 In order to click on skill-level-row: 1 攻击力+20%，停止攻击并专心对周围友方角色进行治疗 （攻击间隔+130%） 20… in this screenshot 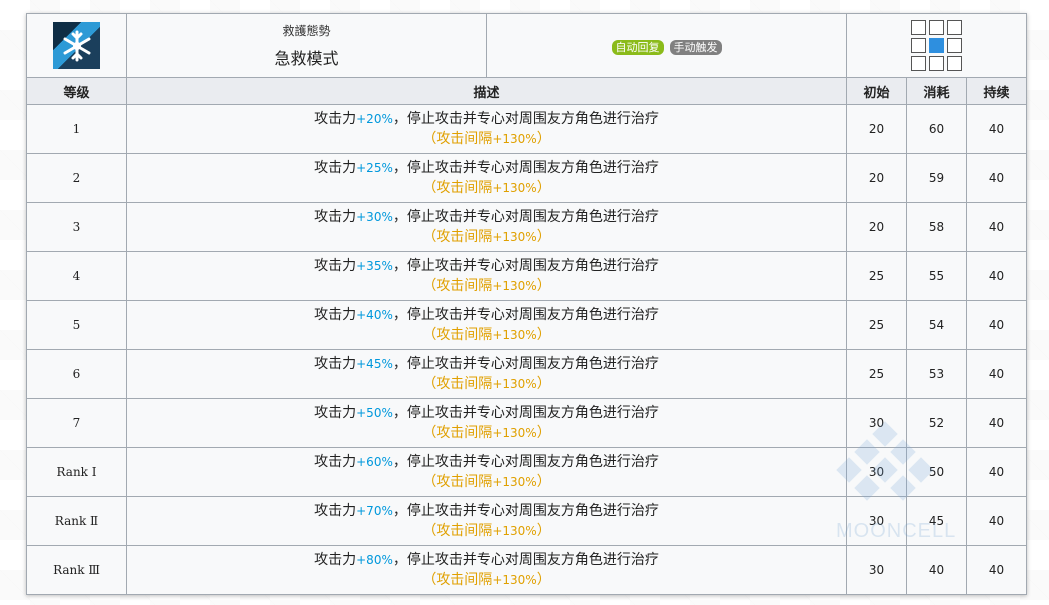, I will do `click(527, 129)`.